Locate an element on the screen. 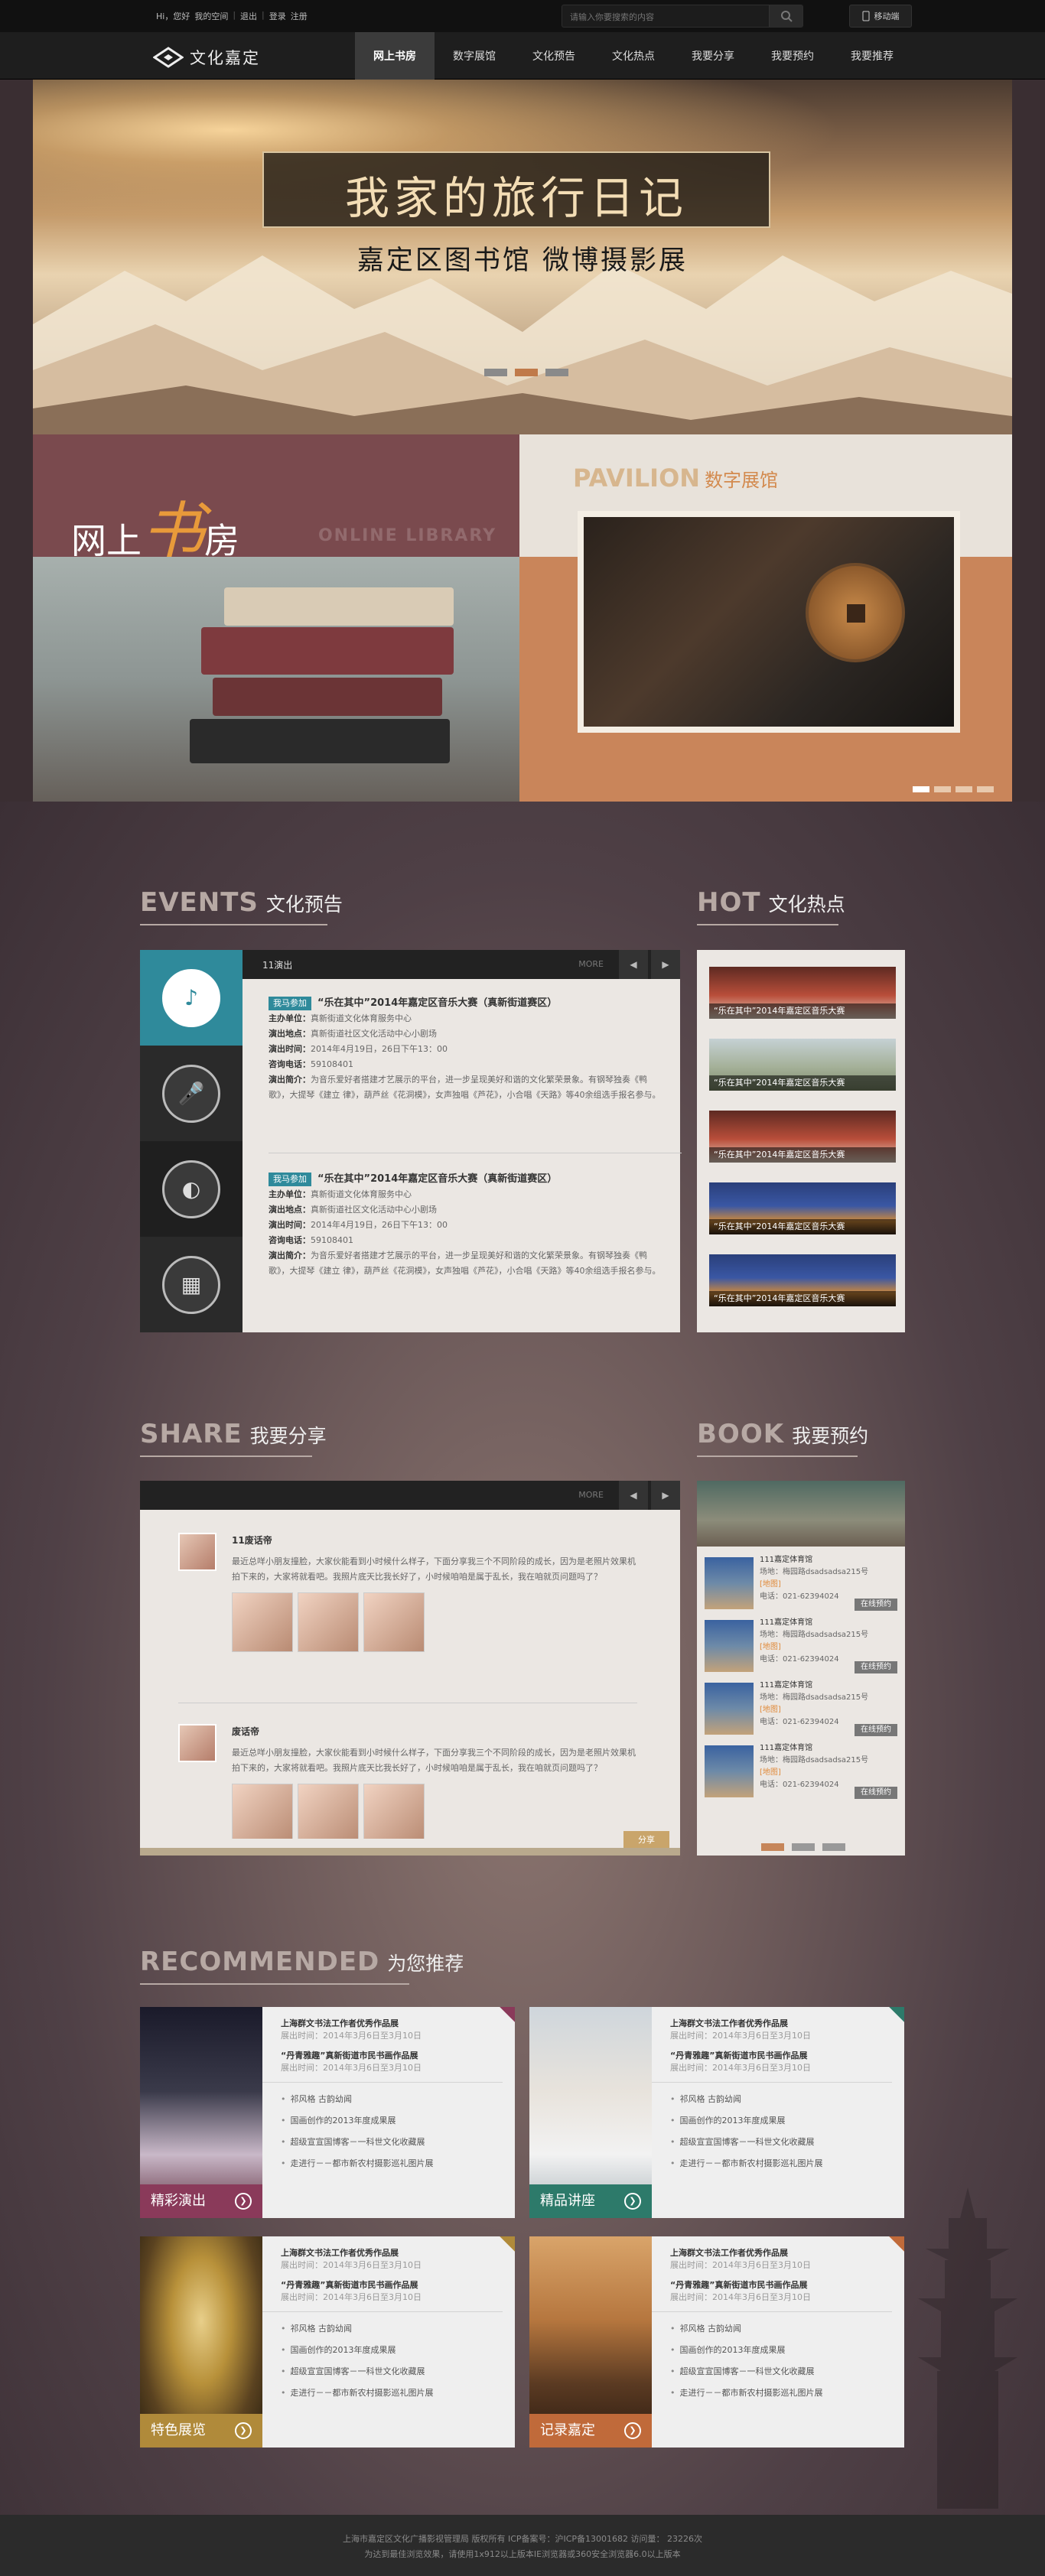  events-more-link: MORE is located at coordinates (591, 964).